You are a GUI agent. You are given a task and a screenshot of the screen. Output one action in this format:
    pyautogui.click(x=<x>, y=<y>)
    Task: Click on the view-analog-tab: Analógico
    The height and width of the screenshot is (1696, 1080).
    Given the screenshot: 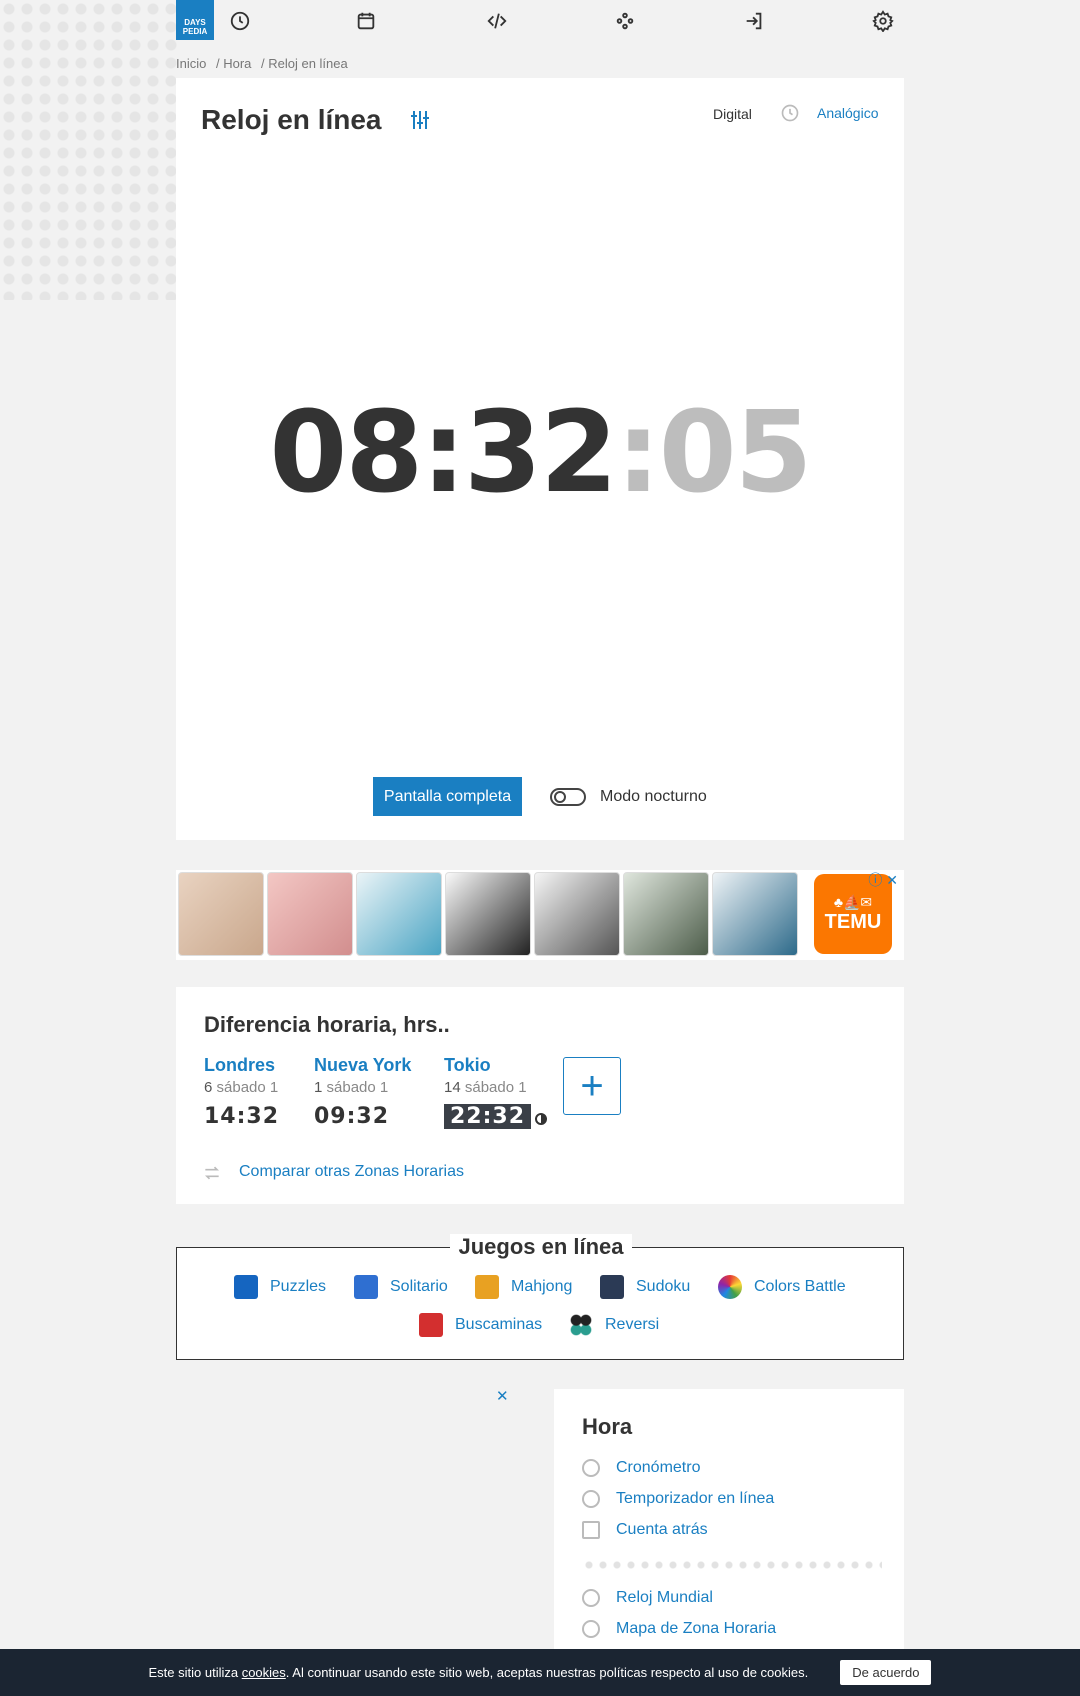 What is the action you would take?
    pyautogui.click(x=848, y=113)
    